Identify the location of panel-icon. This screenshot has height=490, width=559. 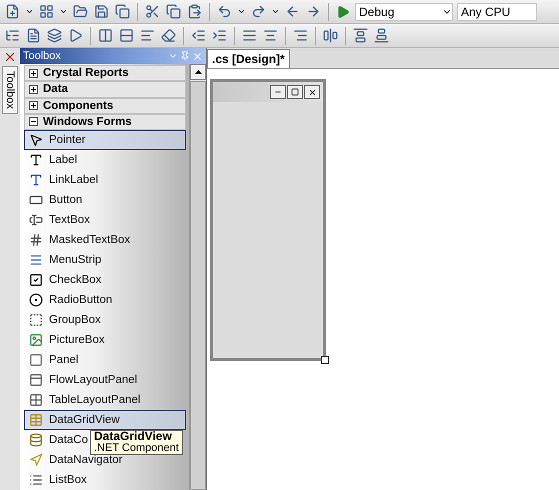
(36, 380).